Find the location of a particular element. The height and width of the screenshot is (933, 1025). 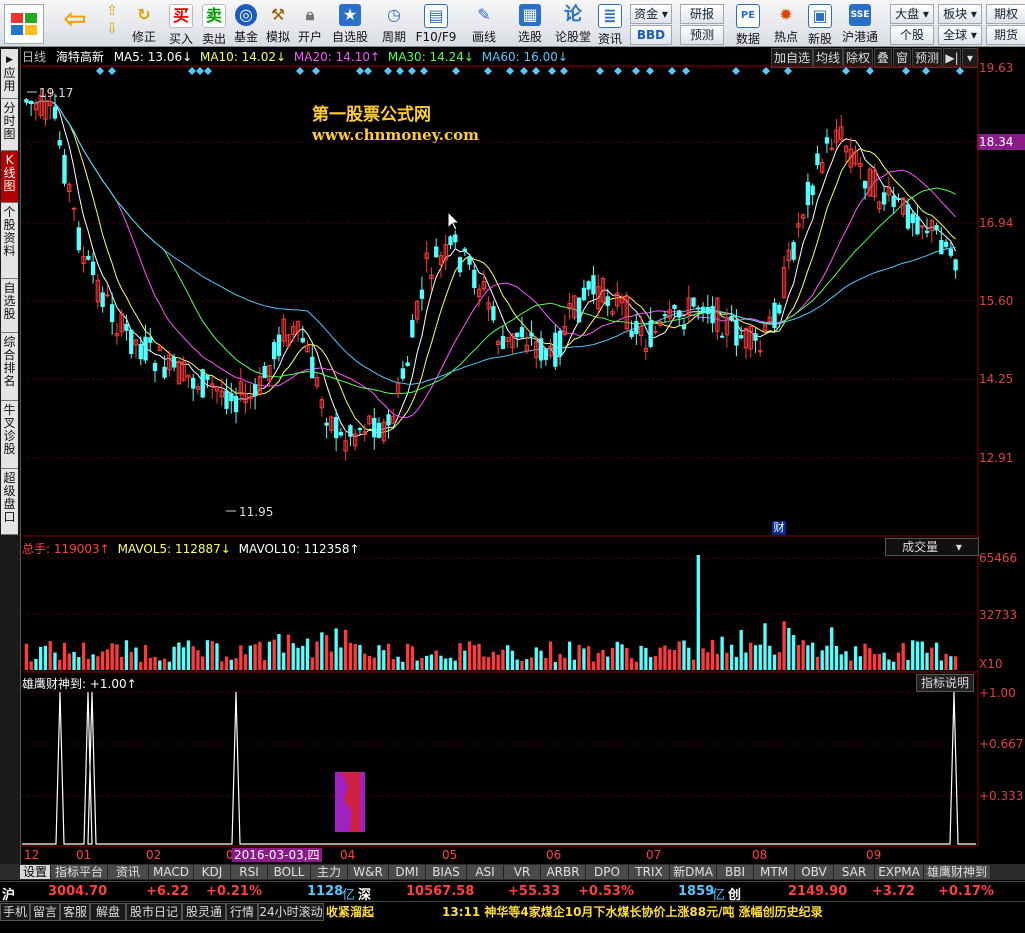

tab-indicator: OBV is located at coordinates (814, 872).